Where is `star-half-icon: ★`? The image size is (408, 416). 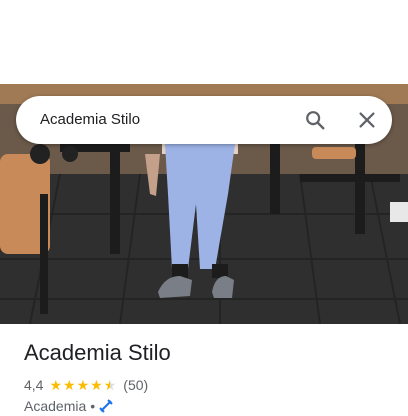 star-half-icon: ★ is located at coordinates (110, 385).